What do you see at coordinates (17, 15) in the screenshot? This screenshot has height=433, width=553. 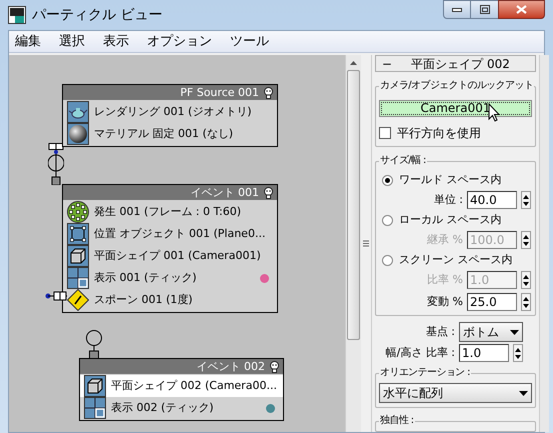 I see `app-icon` at bounding box center [17, 15].